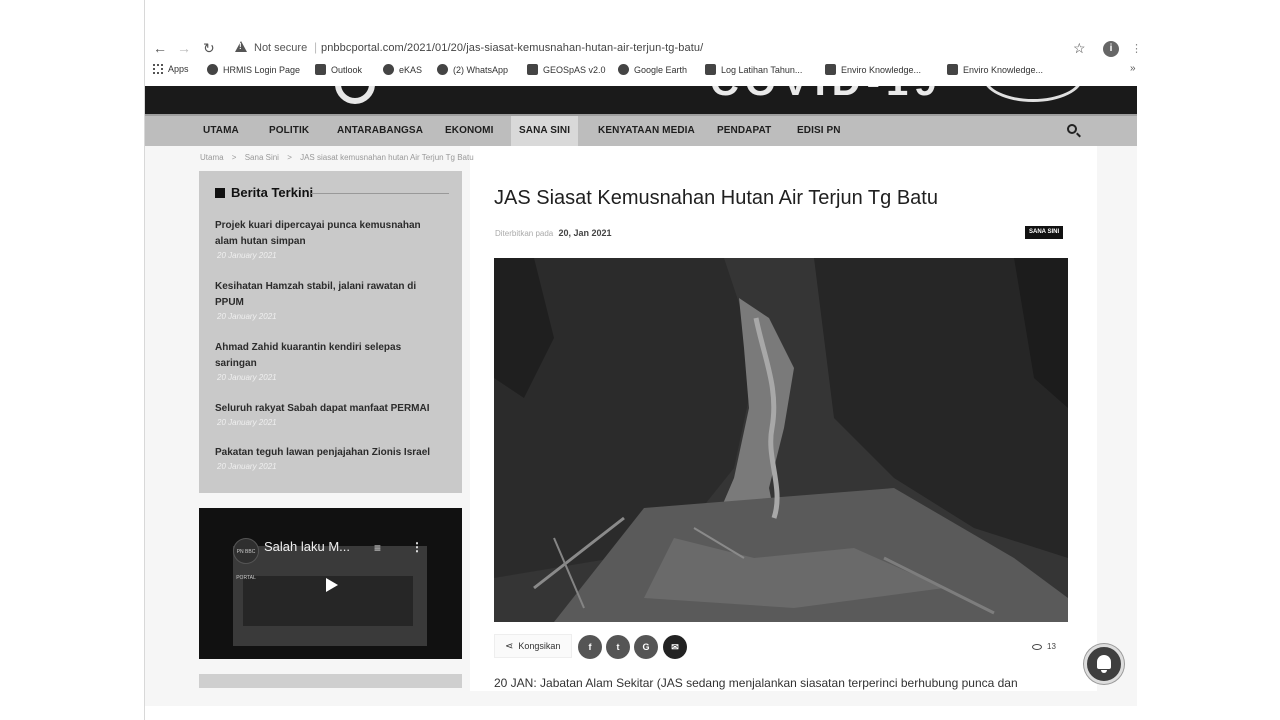 Image resolution: width=1280 pixels, height=720 pixels. What do you see at coordinates (1037, 646) in the screenshot?
I see `eye-icon` at bounding box center [1037, 646].